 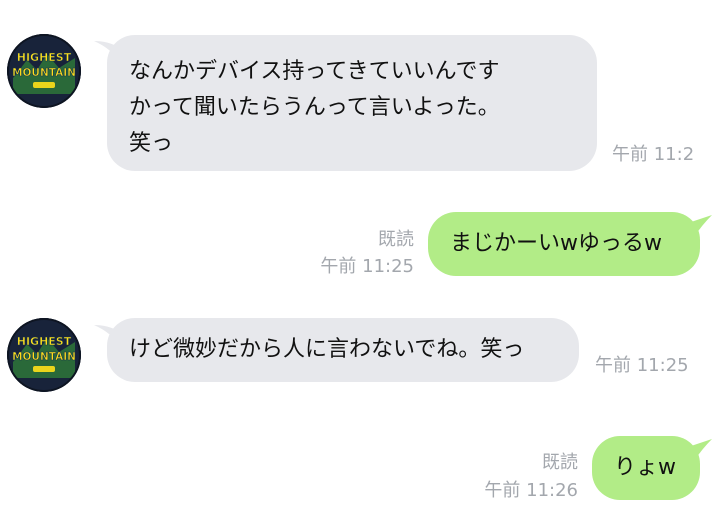 I want to click on outgoing-message-bubble: りょw, so click(x=646, y=468).